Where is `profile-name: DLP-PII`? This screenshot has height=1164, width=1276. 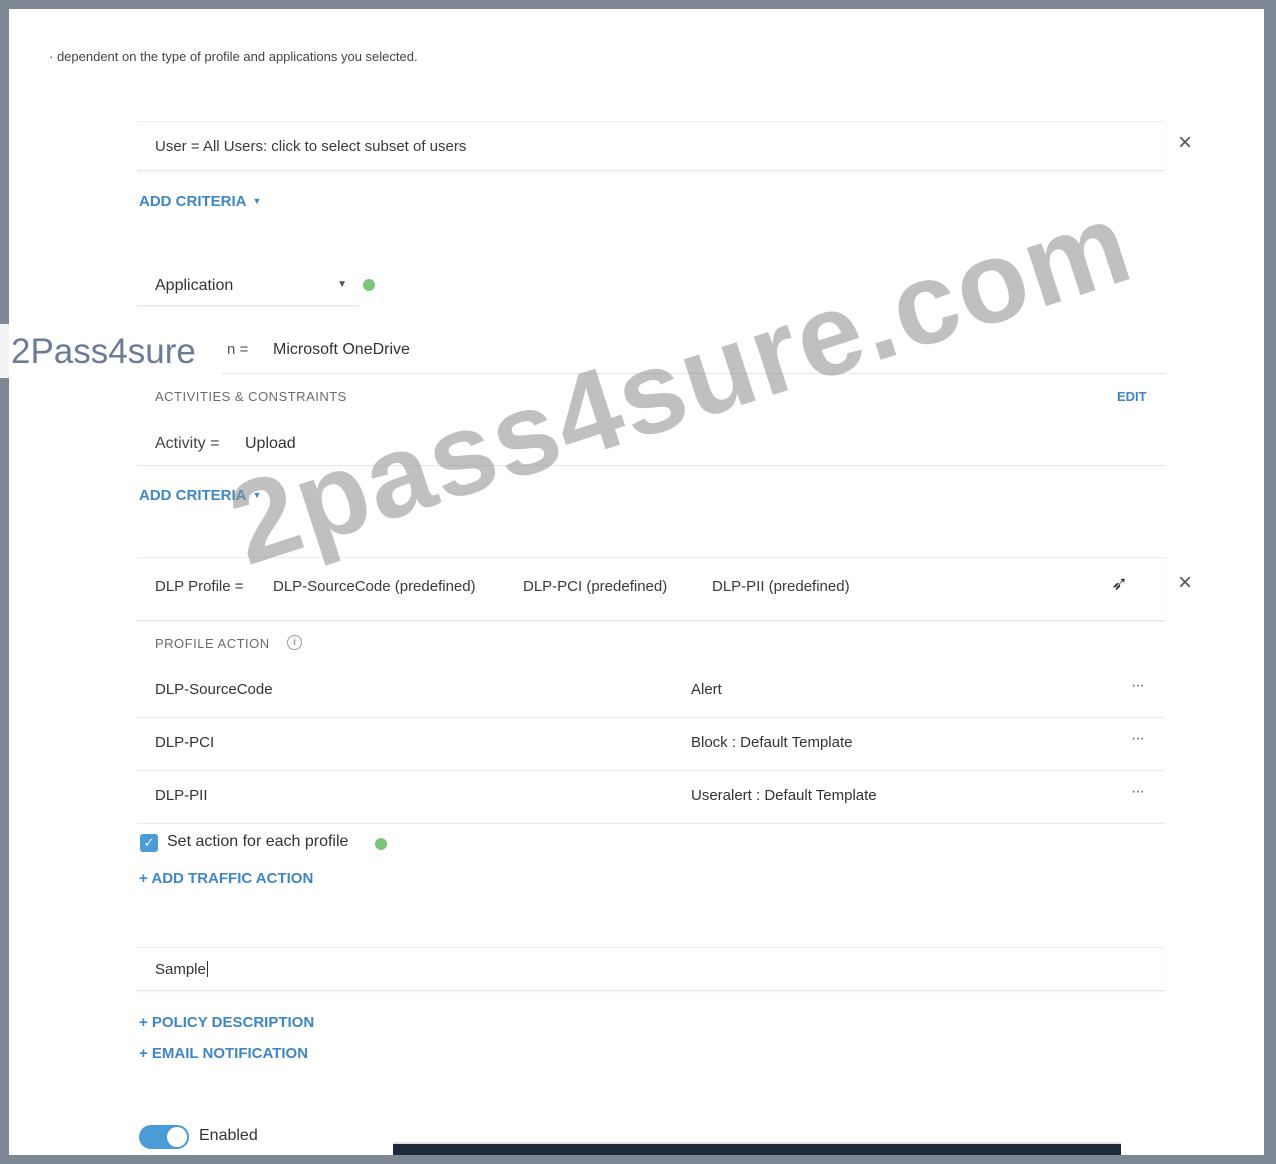 profile-name: DLP-PII is located at coordinates (181, 795).